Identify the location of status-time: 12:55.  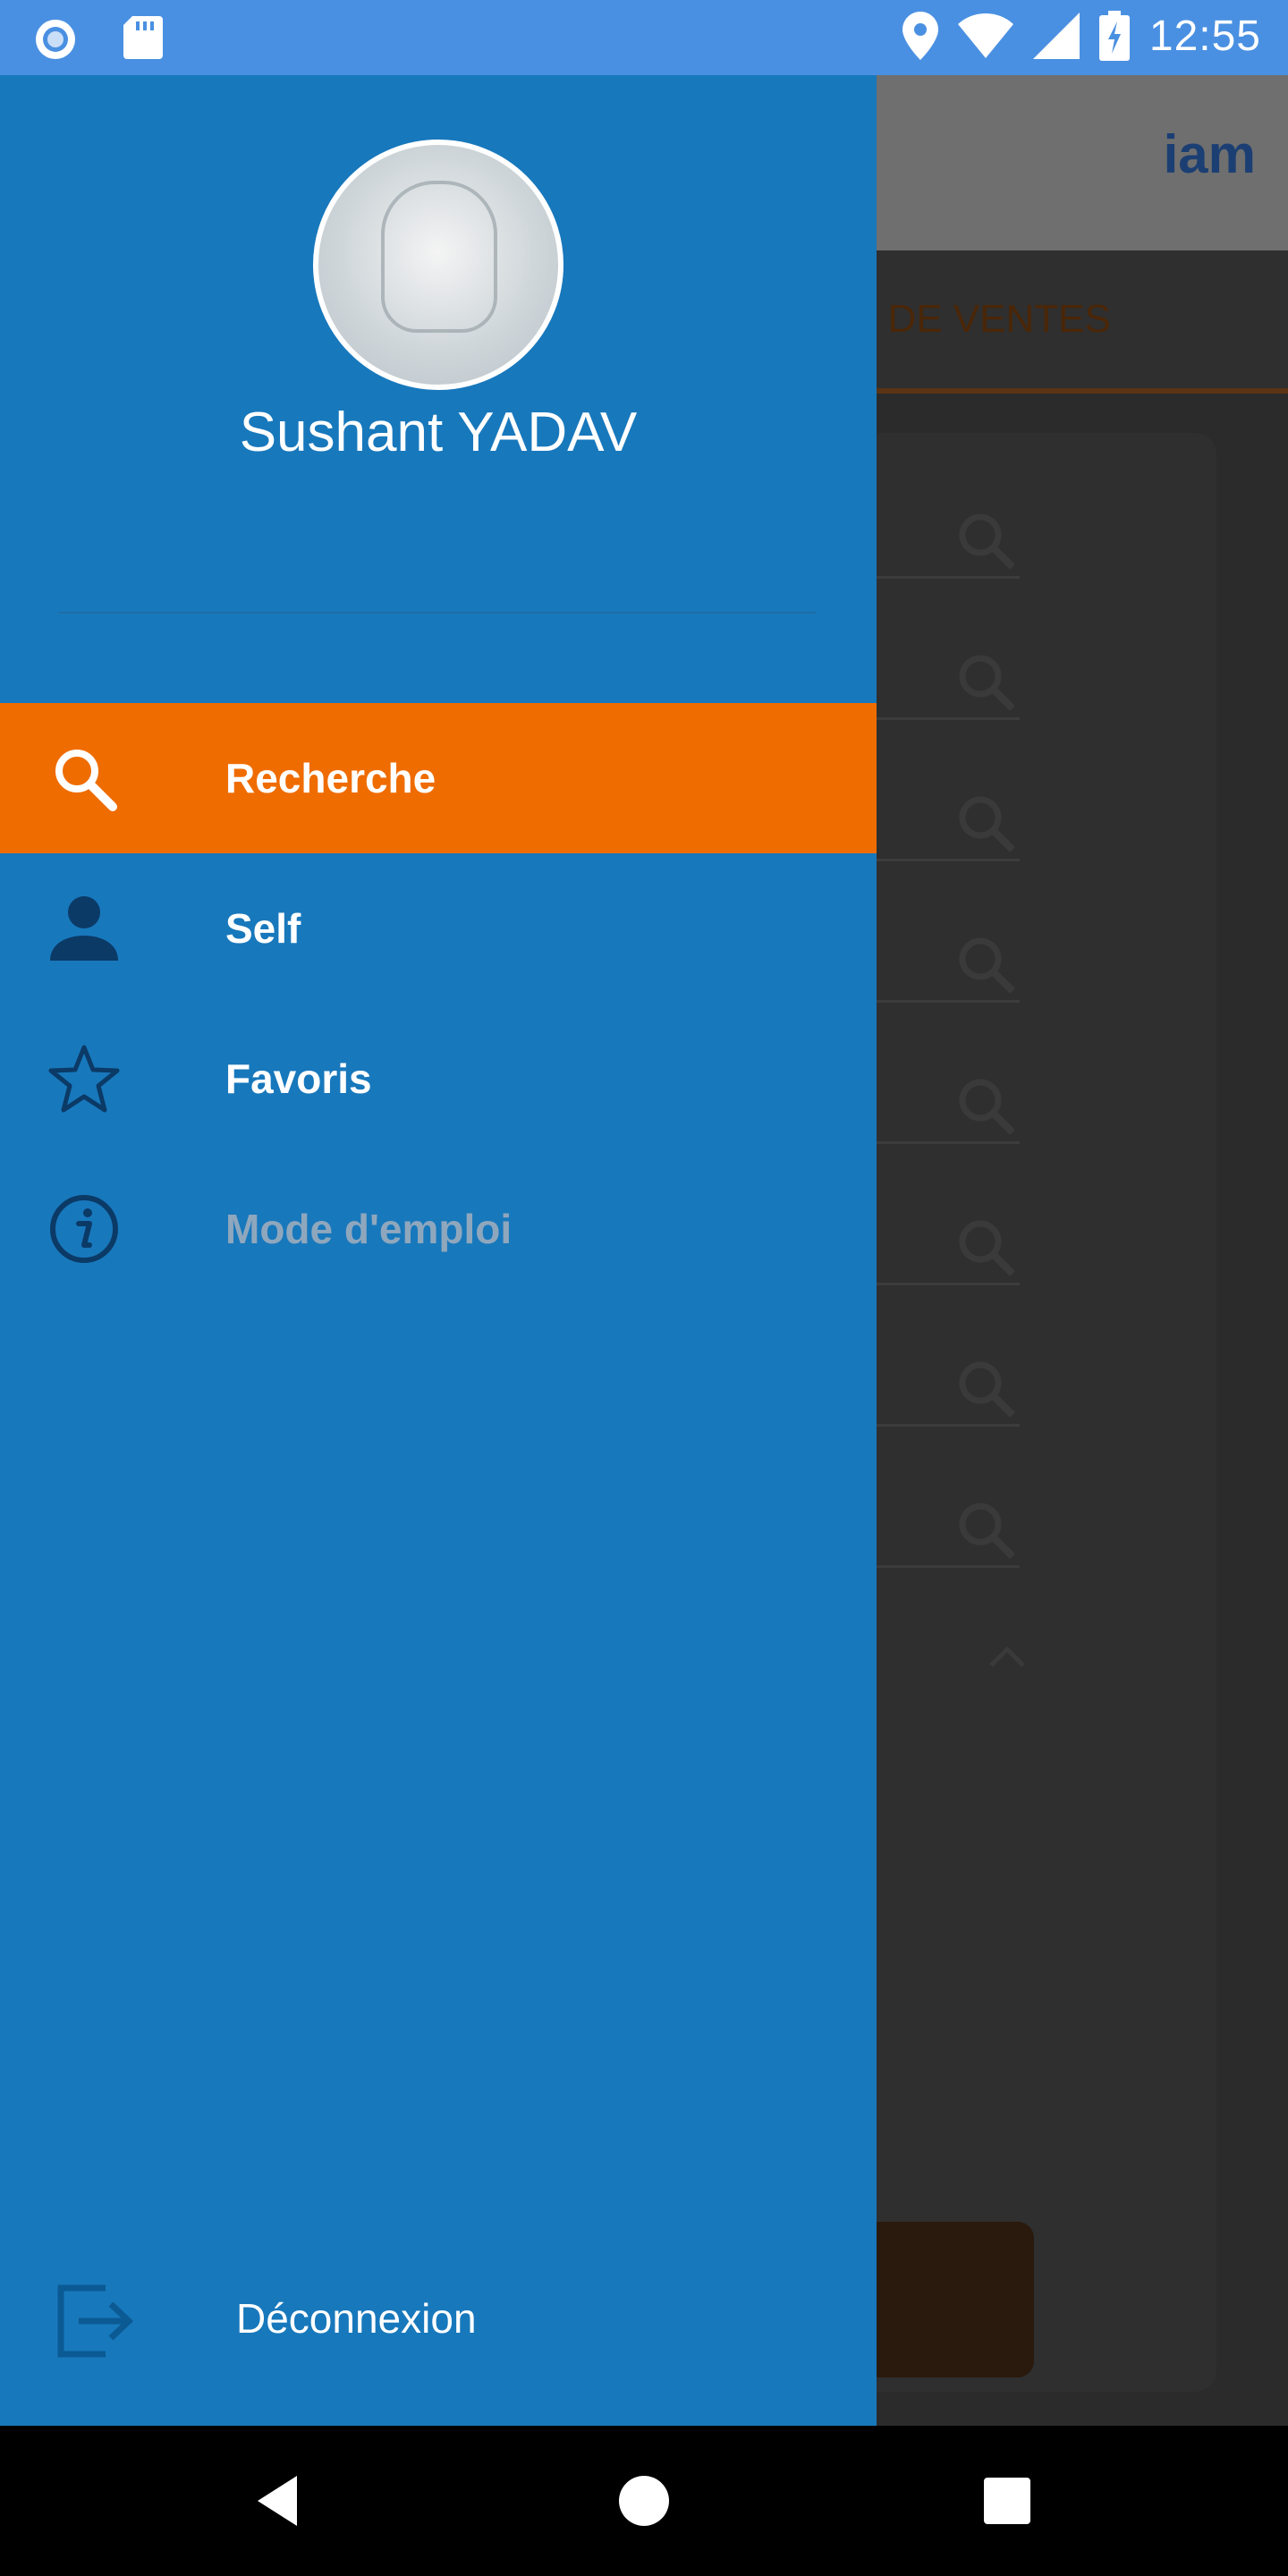
(1204, 36).